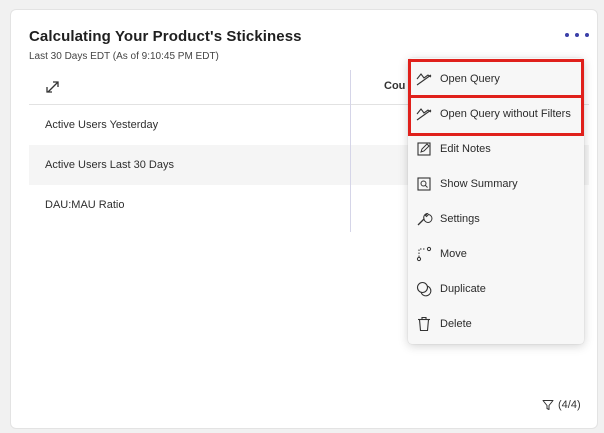 The image size is (604, 433). What do you see at coordinates (496, 253) in the screenshot?
I see `menu-item-move: Move` at bounding box center [496, 253].